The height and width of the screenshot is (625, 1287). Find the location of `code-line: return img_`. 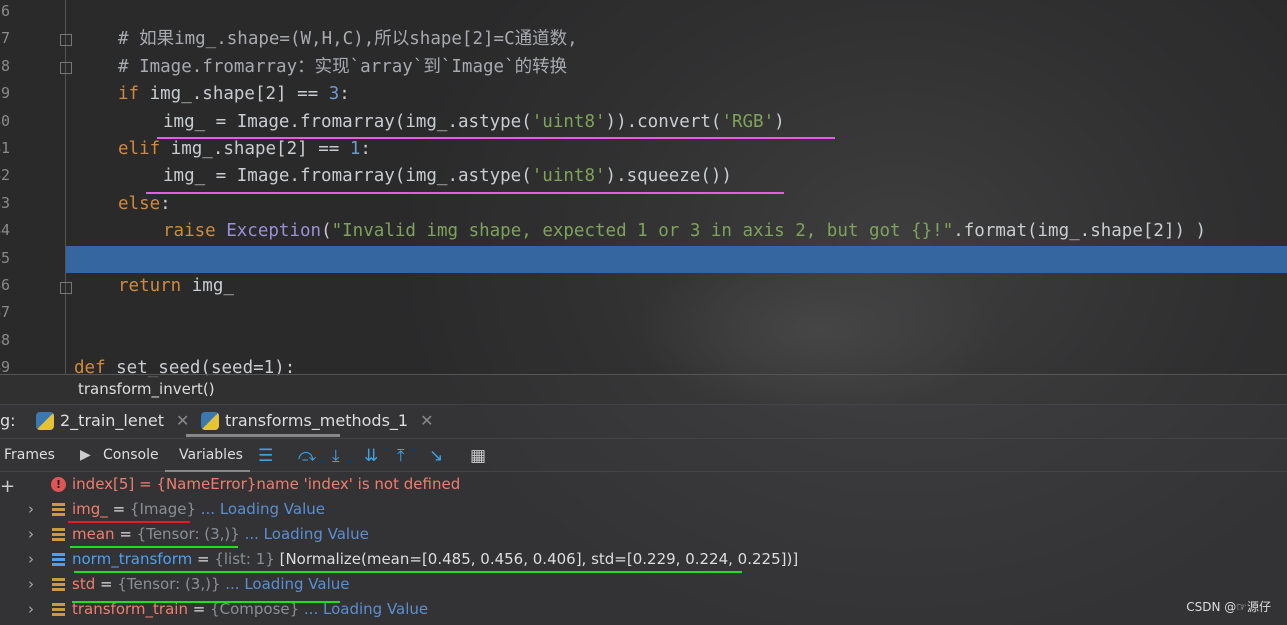

code-line: return img_ is located at coordinates (176, 286).